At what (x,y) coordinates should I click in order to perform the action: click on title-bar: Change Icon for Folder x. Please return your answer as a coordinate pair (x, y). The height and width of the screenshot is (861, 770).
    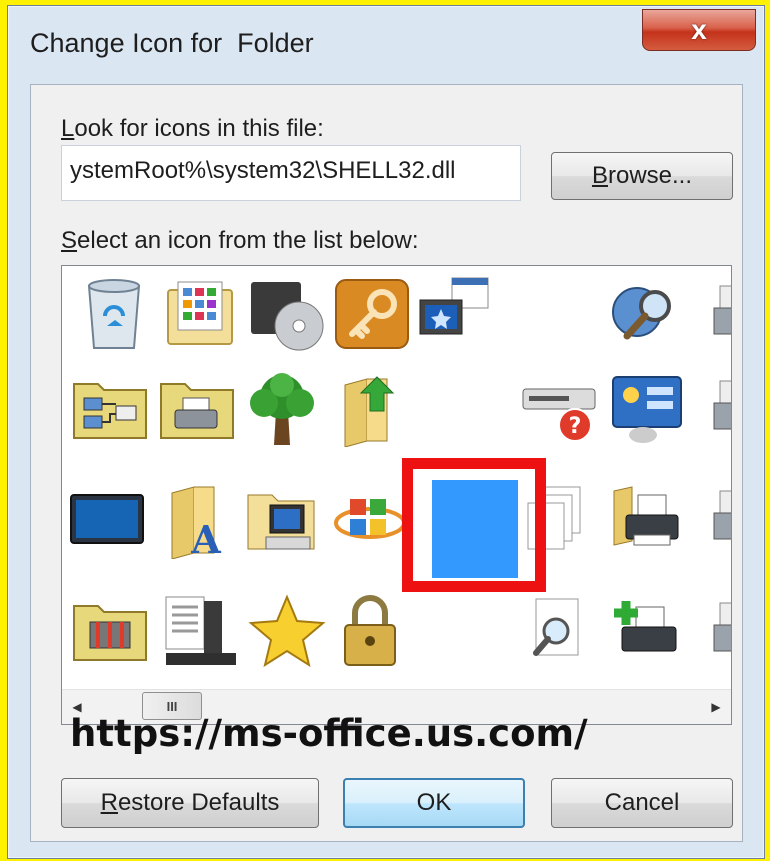
    Looking at the image, I should click on (386, 44).